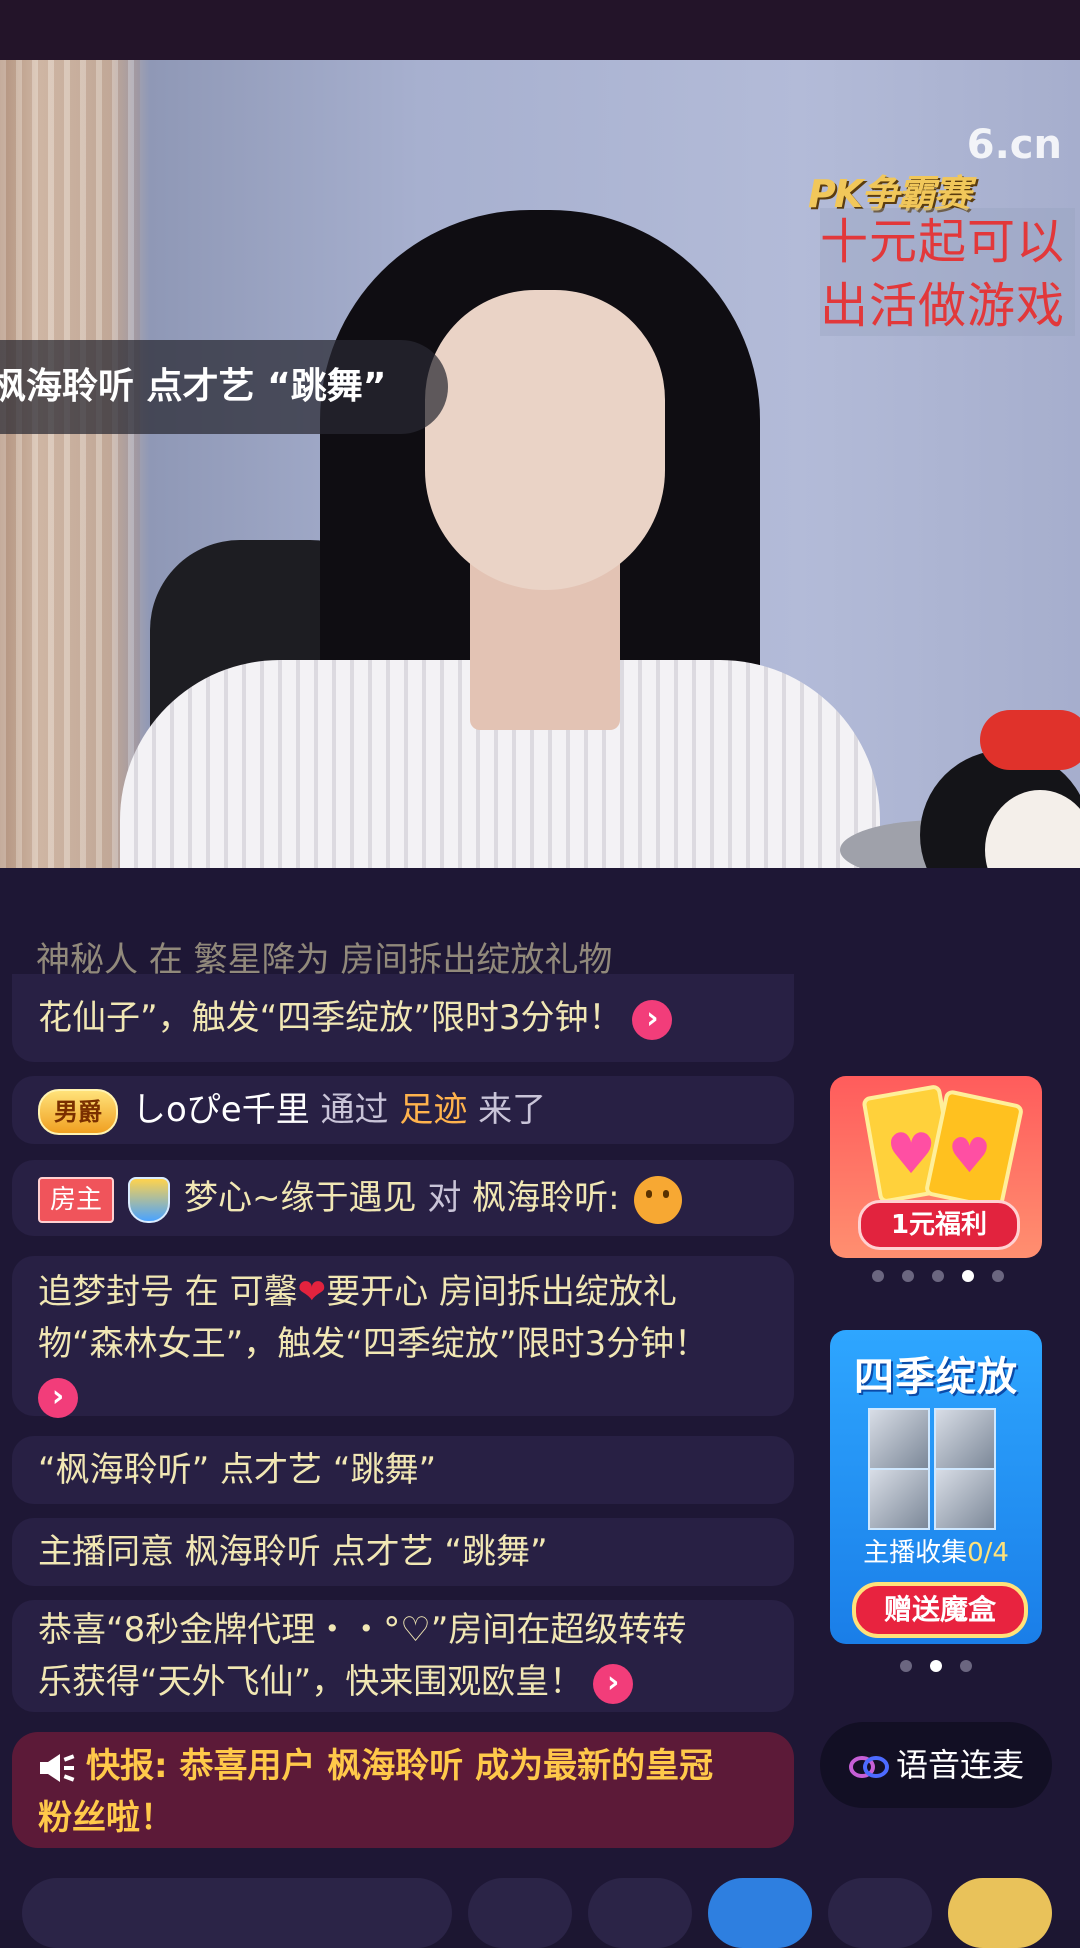 The image size is (1080, 1948). I want to click on bottom-toolbar, so click(540, 1913).